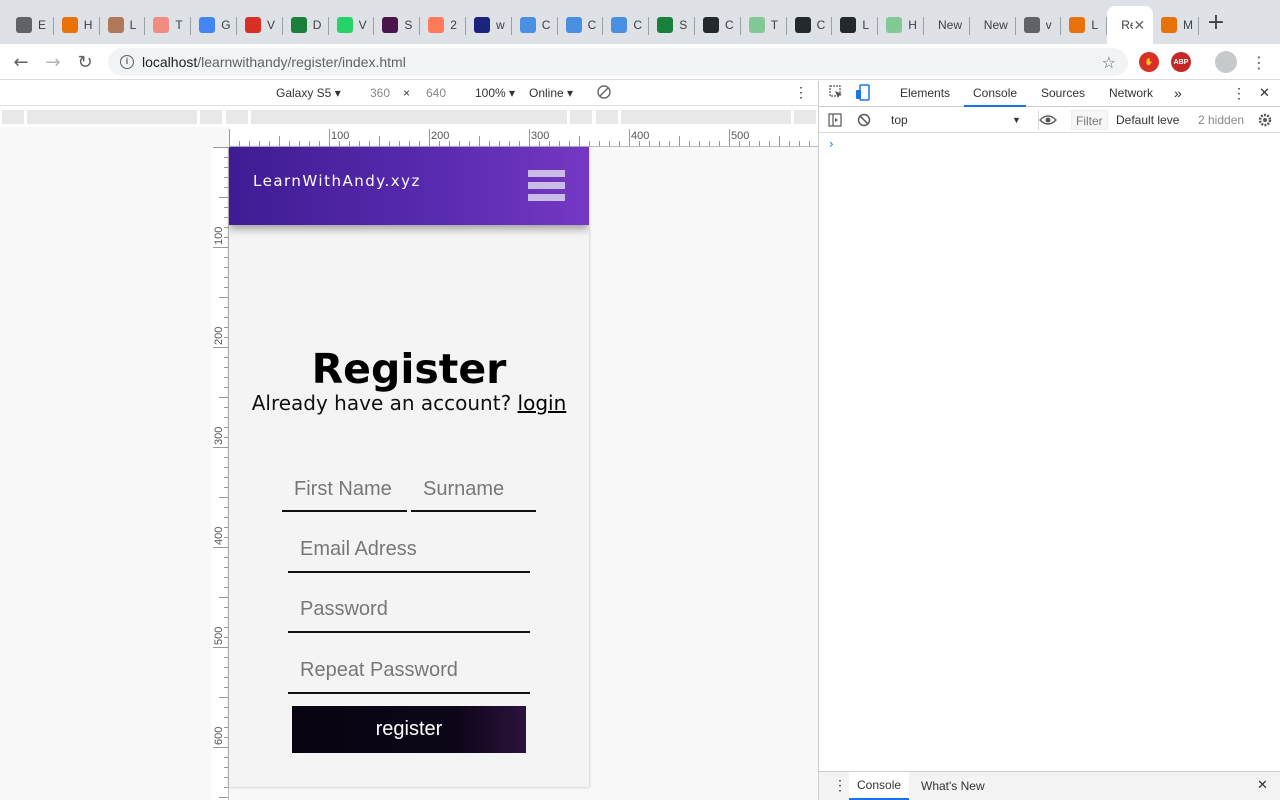 Image resolution: width=1280 pixels, height=800 pixels. What do you see at coordinates (380, 93) in the screenshot?
I see `device-width: 360` at bounding box center [380, 93].